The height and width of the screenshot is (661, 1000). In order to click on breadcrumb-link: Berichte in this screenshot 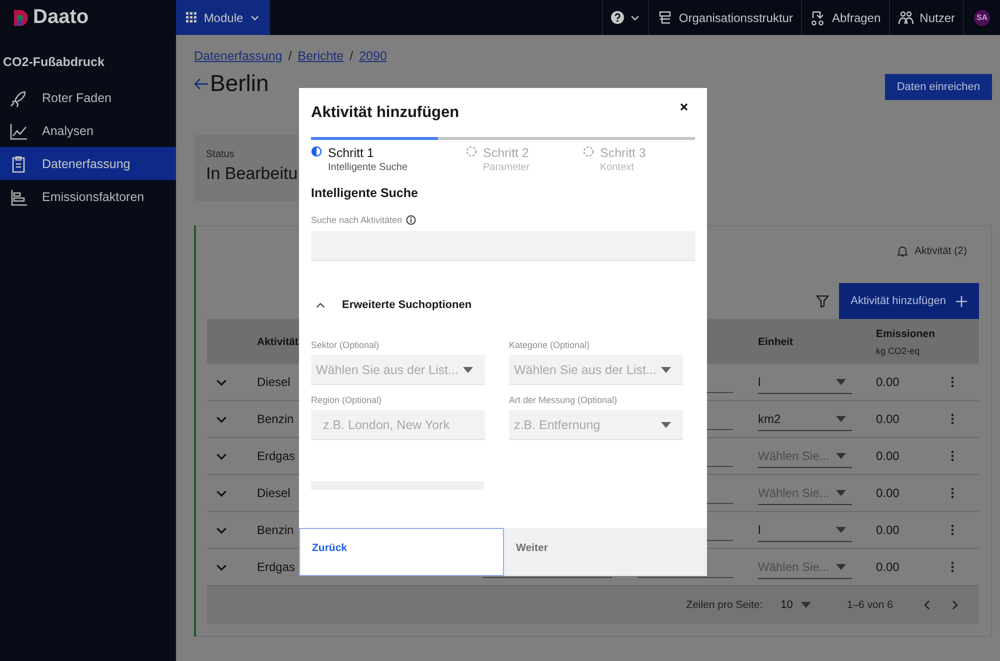, I will do `click(321, 55)`.